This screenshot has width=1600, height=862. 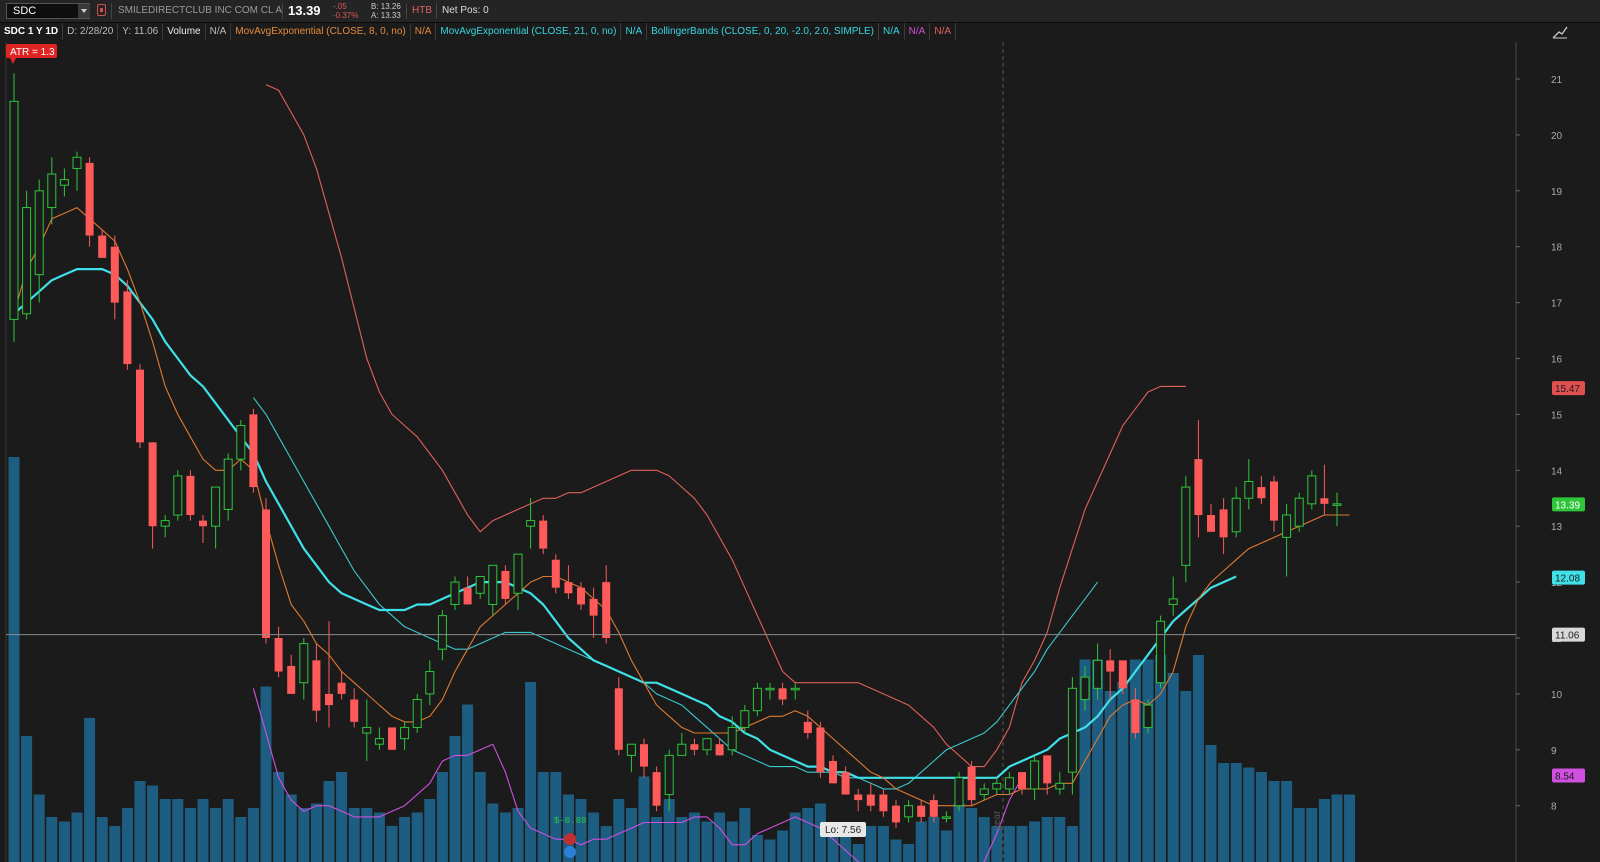 I want to click on ema21-tag: 12.08, so click(x=1568, y=577).